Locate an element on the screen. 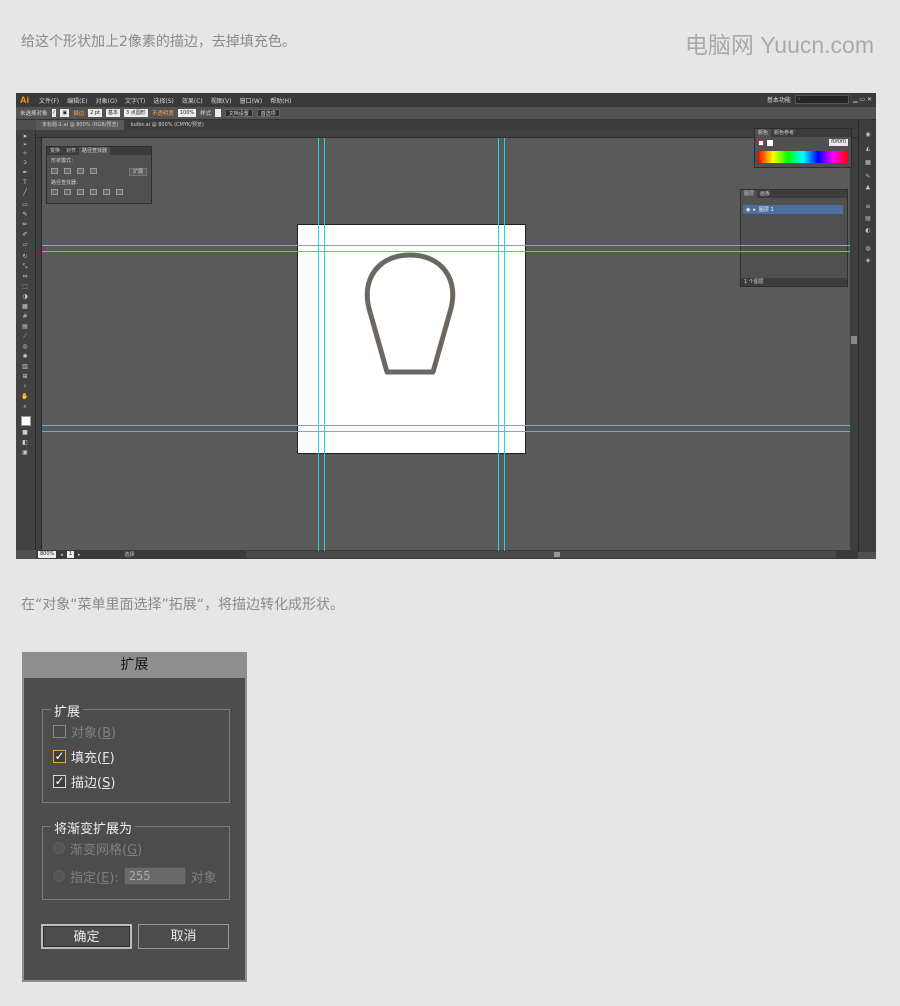 The image size is (900, 1006). blob-brush-tool-icon: ✐ is located at coordinates (25, 235).